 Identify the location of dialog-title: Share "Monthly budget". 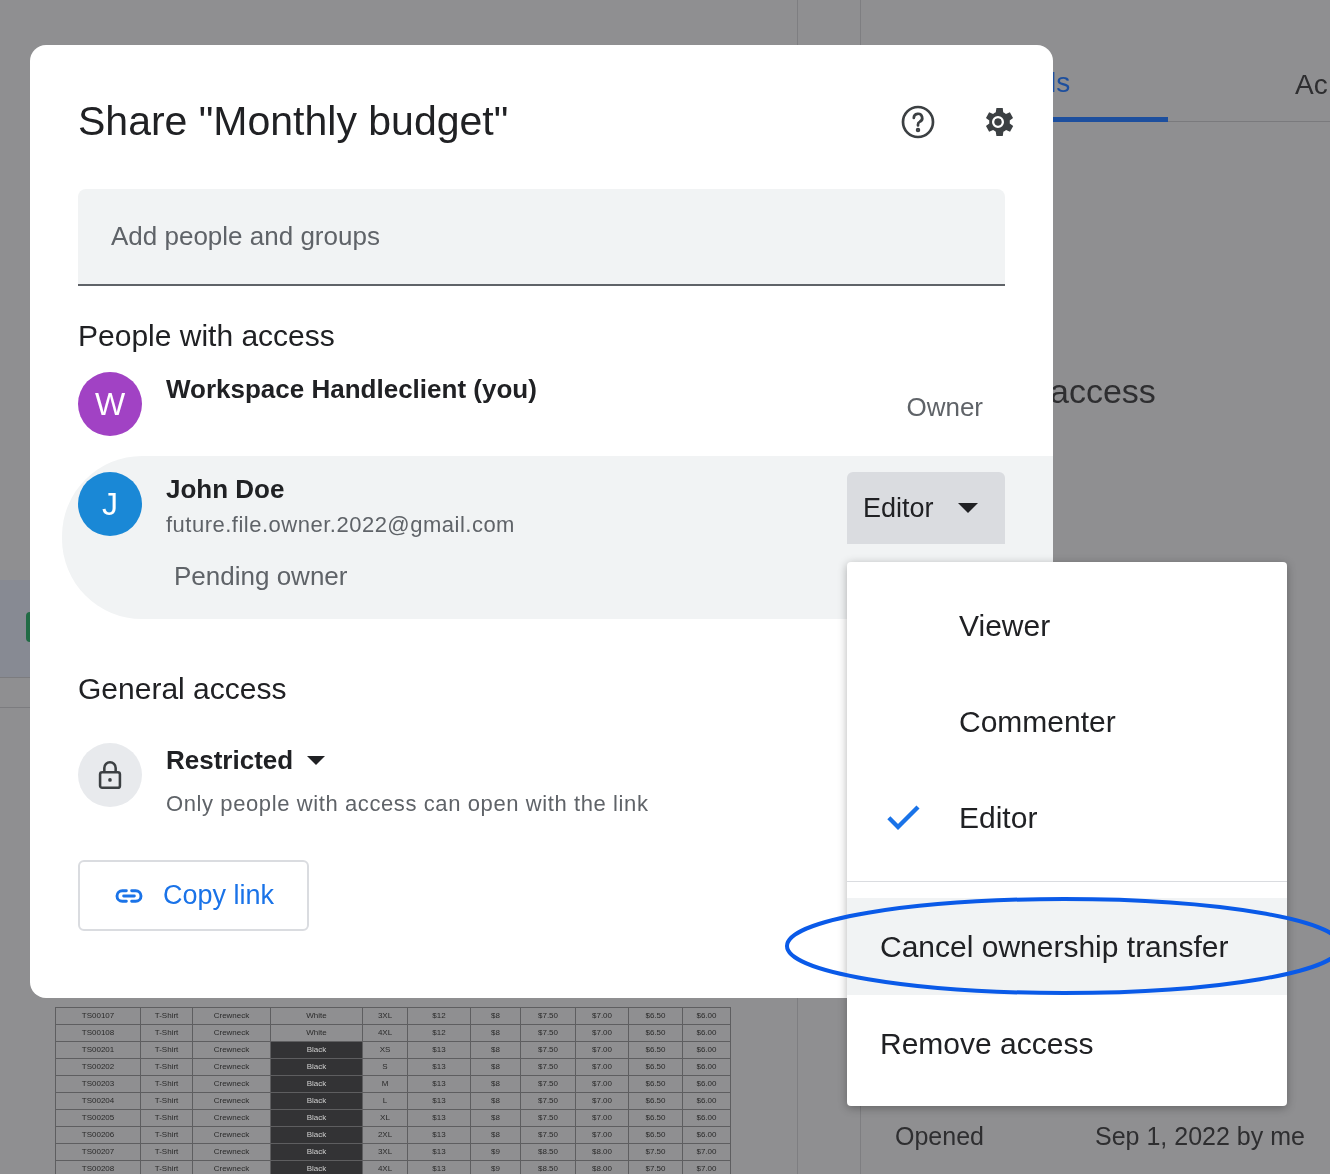
(294, 122).